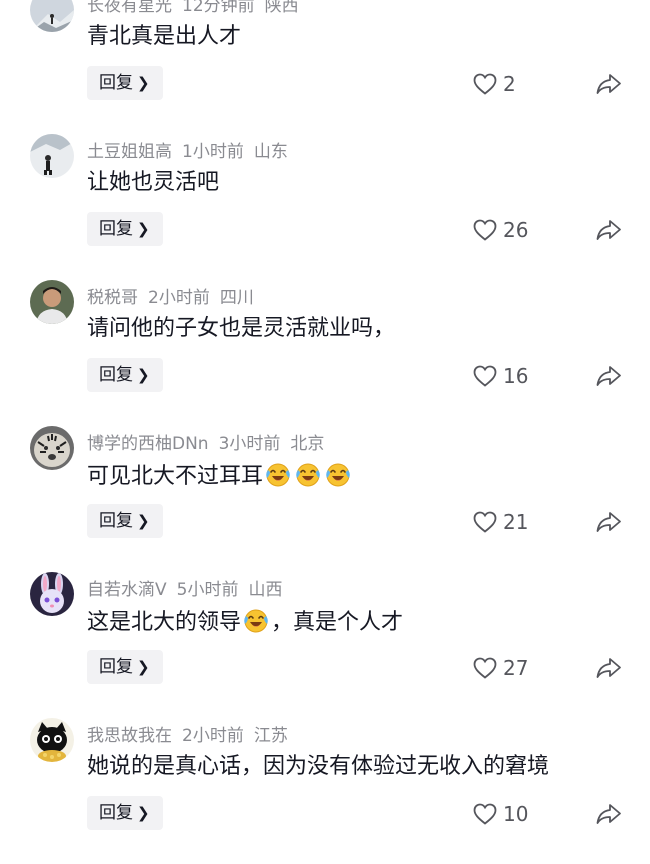  Describe the element at coordinates (500, 376) in the screenshot. I see `like-button: 16` at that location.